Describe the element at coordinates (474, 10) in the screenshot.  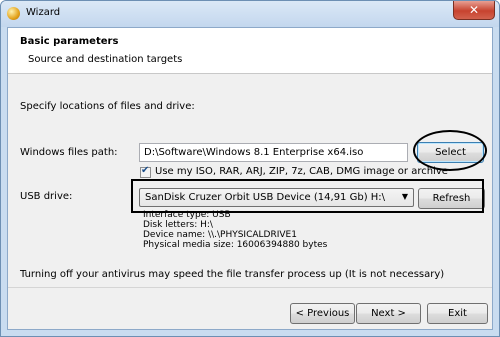
I see `close-button: ✕` at that location.